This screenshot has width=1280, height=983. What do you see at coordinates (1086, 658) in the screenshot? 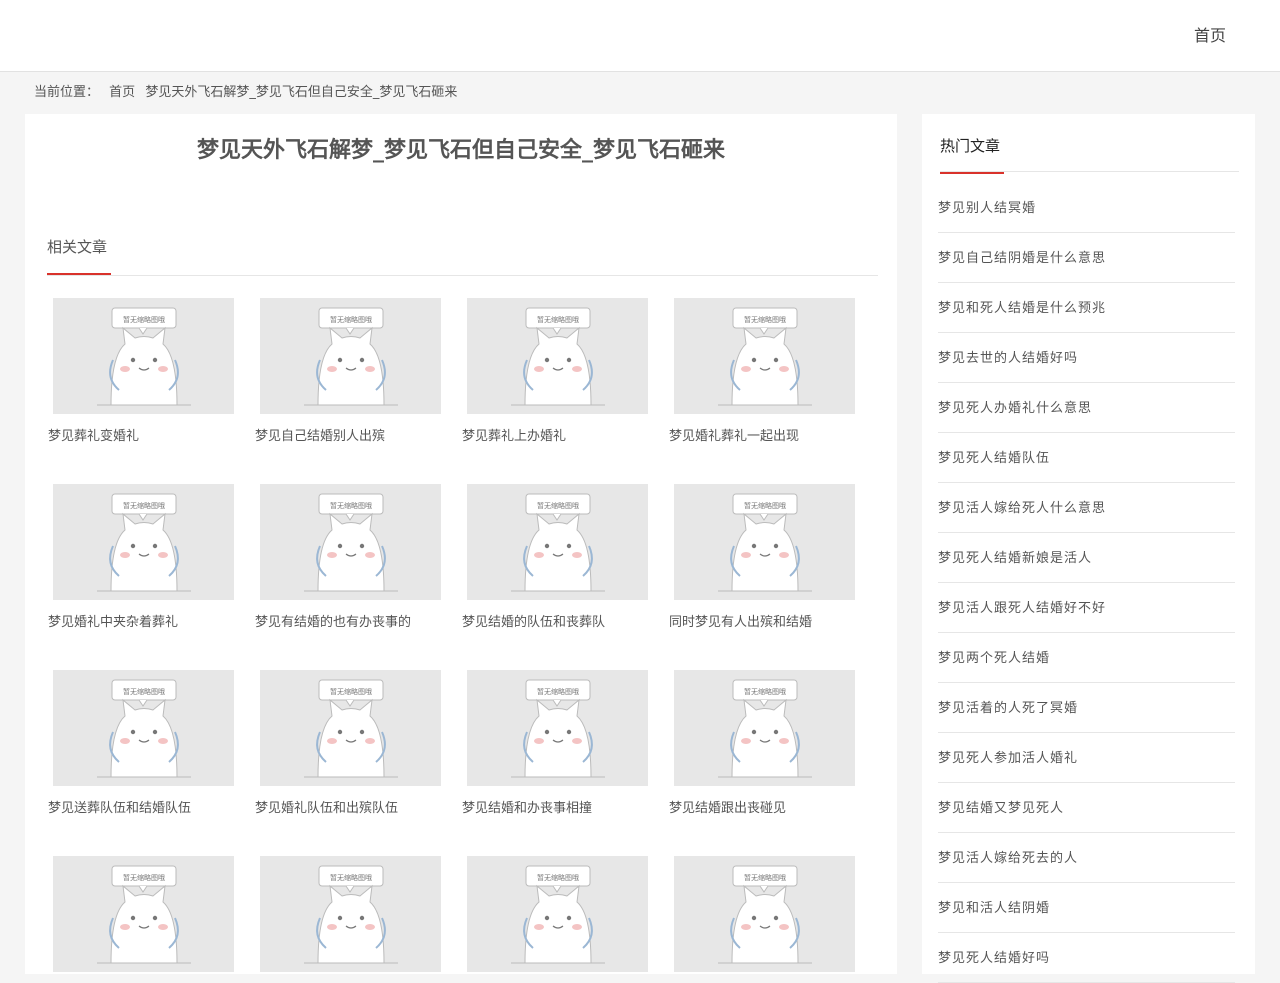
I see `hot-article-link: 梦见两个死人结婚` at bounding box center [1086, 658].